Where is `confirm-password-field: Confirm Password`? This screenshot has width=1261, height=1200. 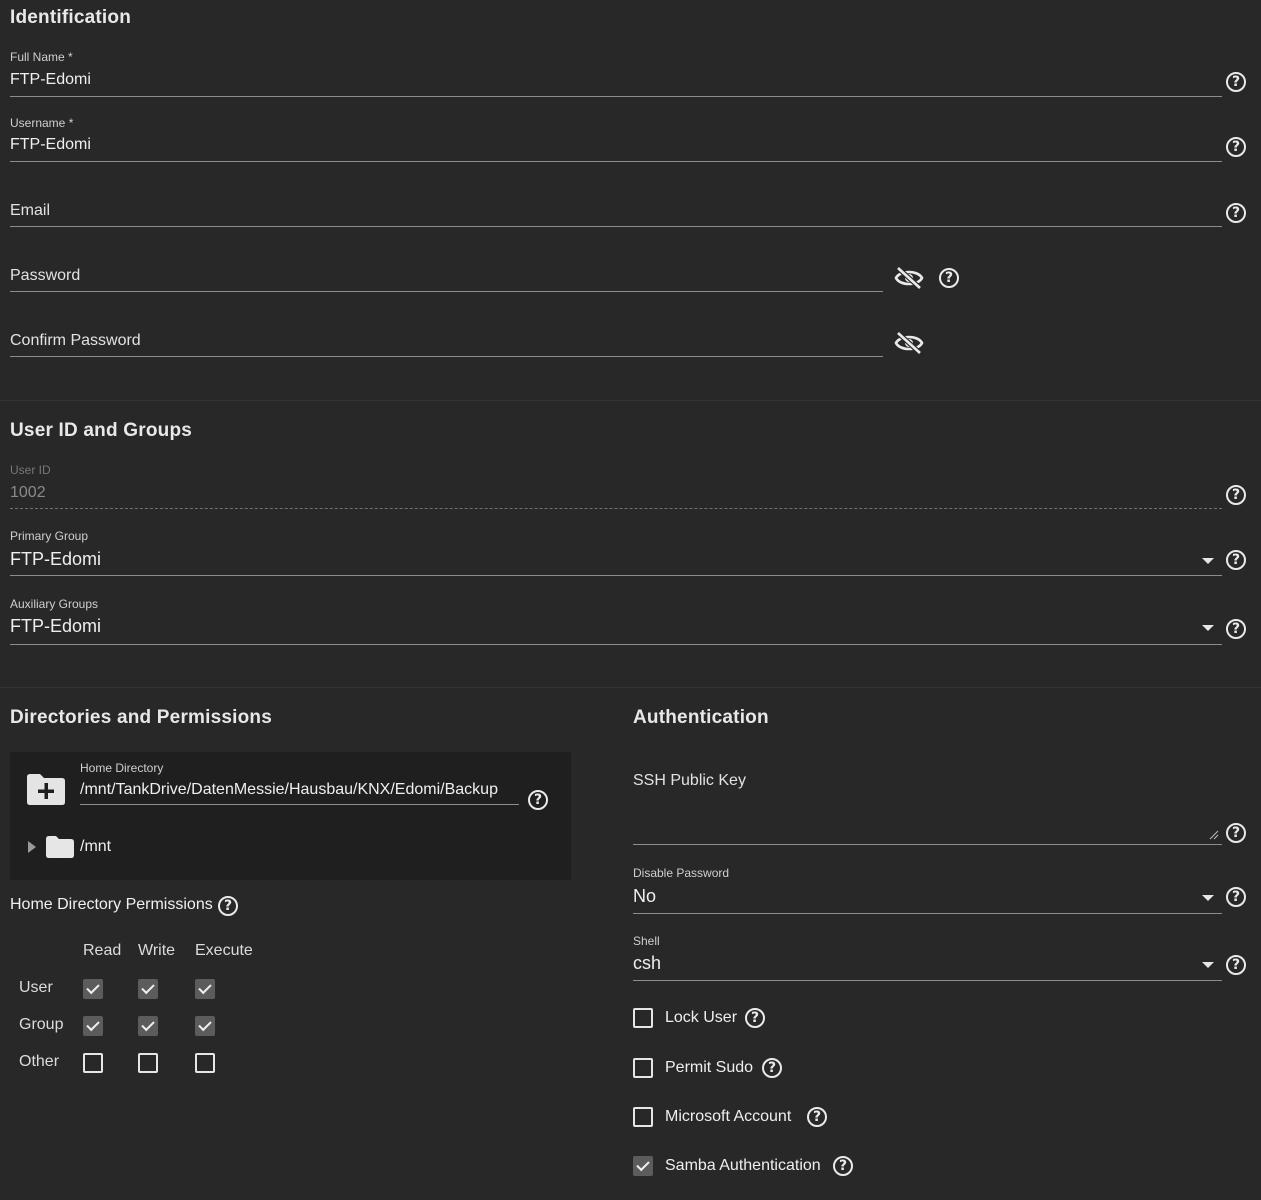 confirm-password-field: Confirm Password is located at coordinates (446, 339).